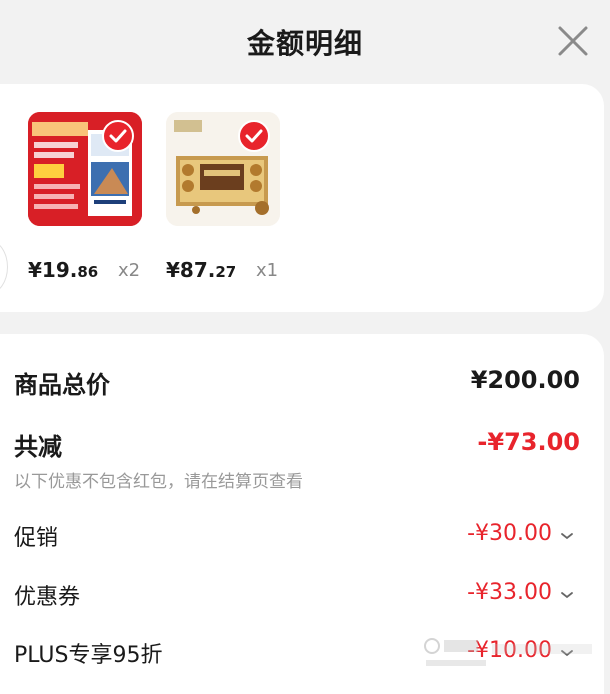 This screenshot has width=610, height=694. What do you see at coordinates (88, 272) in the screenshot?
I see `product-1-price-decimal: 86` at bounding box center [88, 272].